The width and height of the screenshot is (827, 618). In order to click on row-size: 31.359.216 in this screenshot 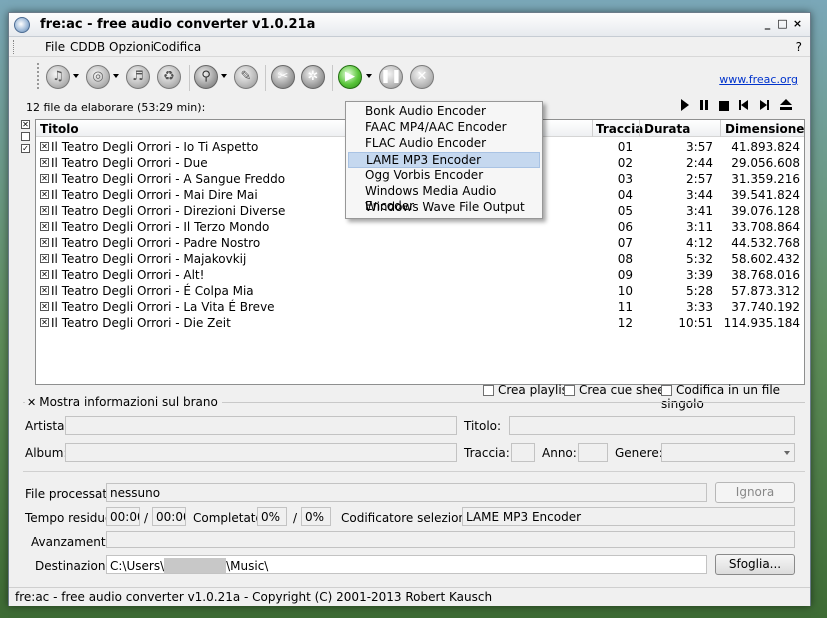, I will do `click(765, 179)`.